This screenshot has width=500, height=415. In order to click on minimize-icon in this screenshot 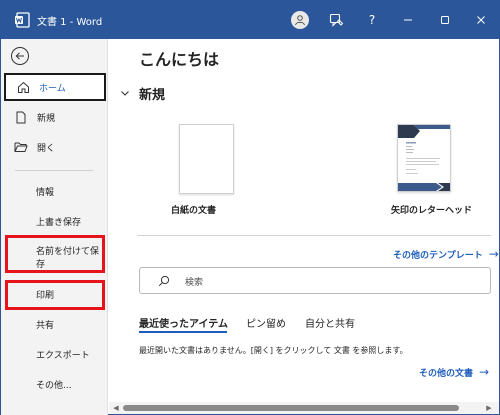, I will do `click(408, 20)`.